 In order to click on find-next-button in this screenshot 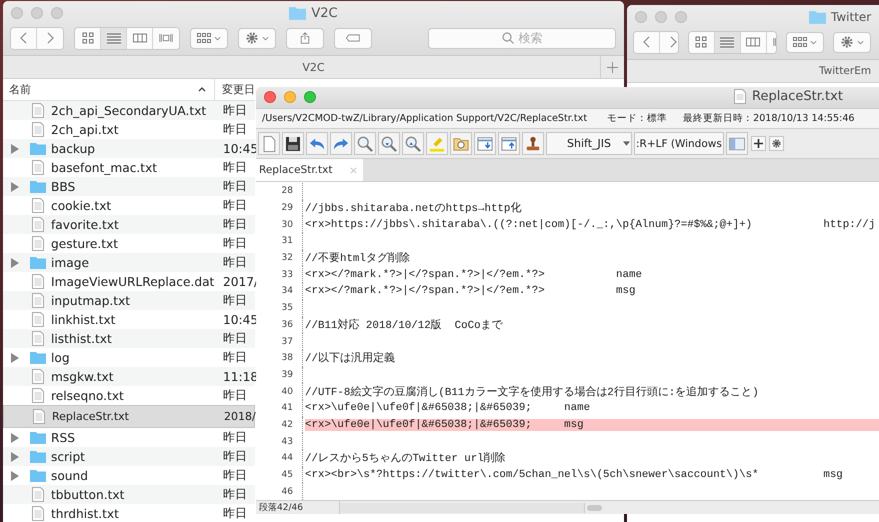, I will do `click(389, 143)`.